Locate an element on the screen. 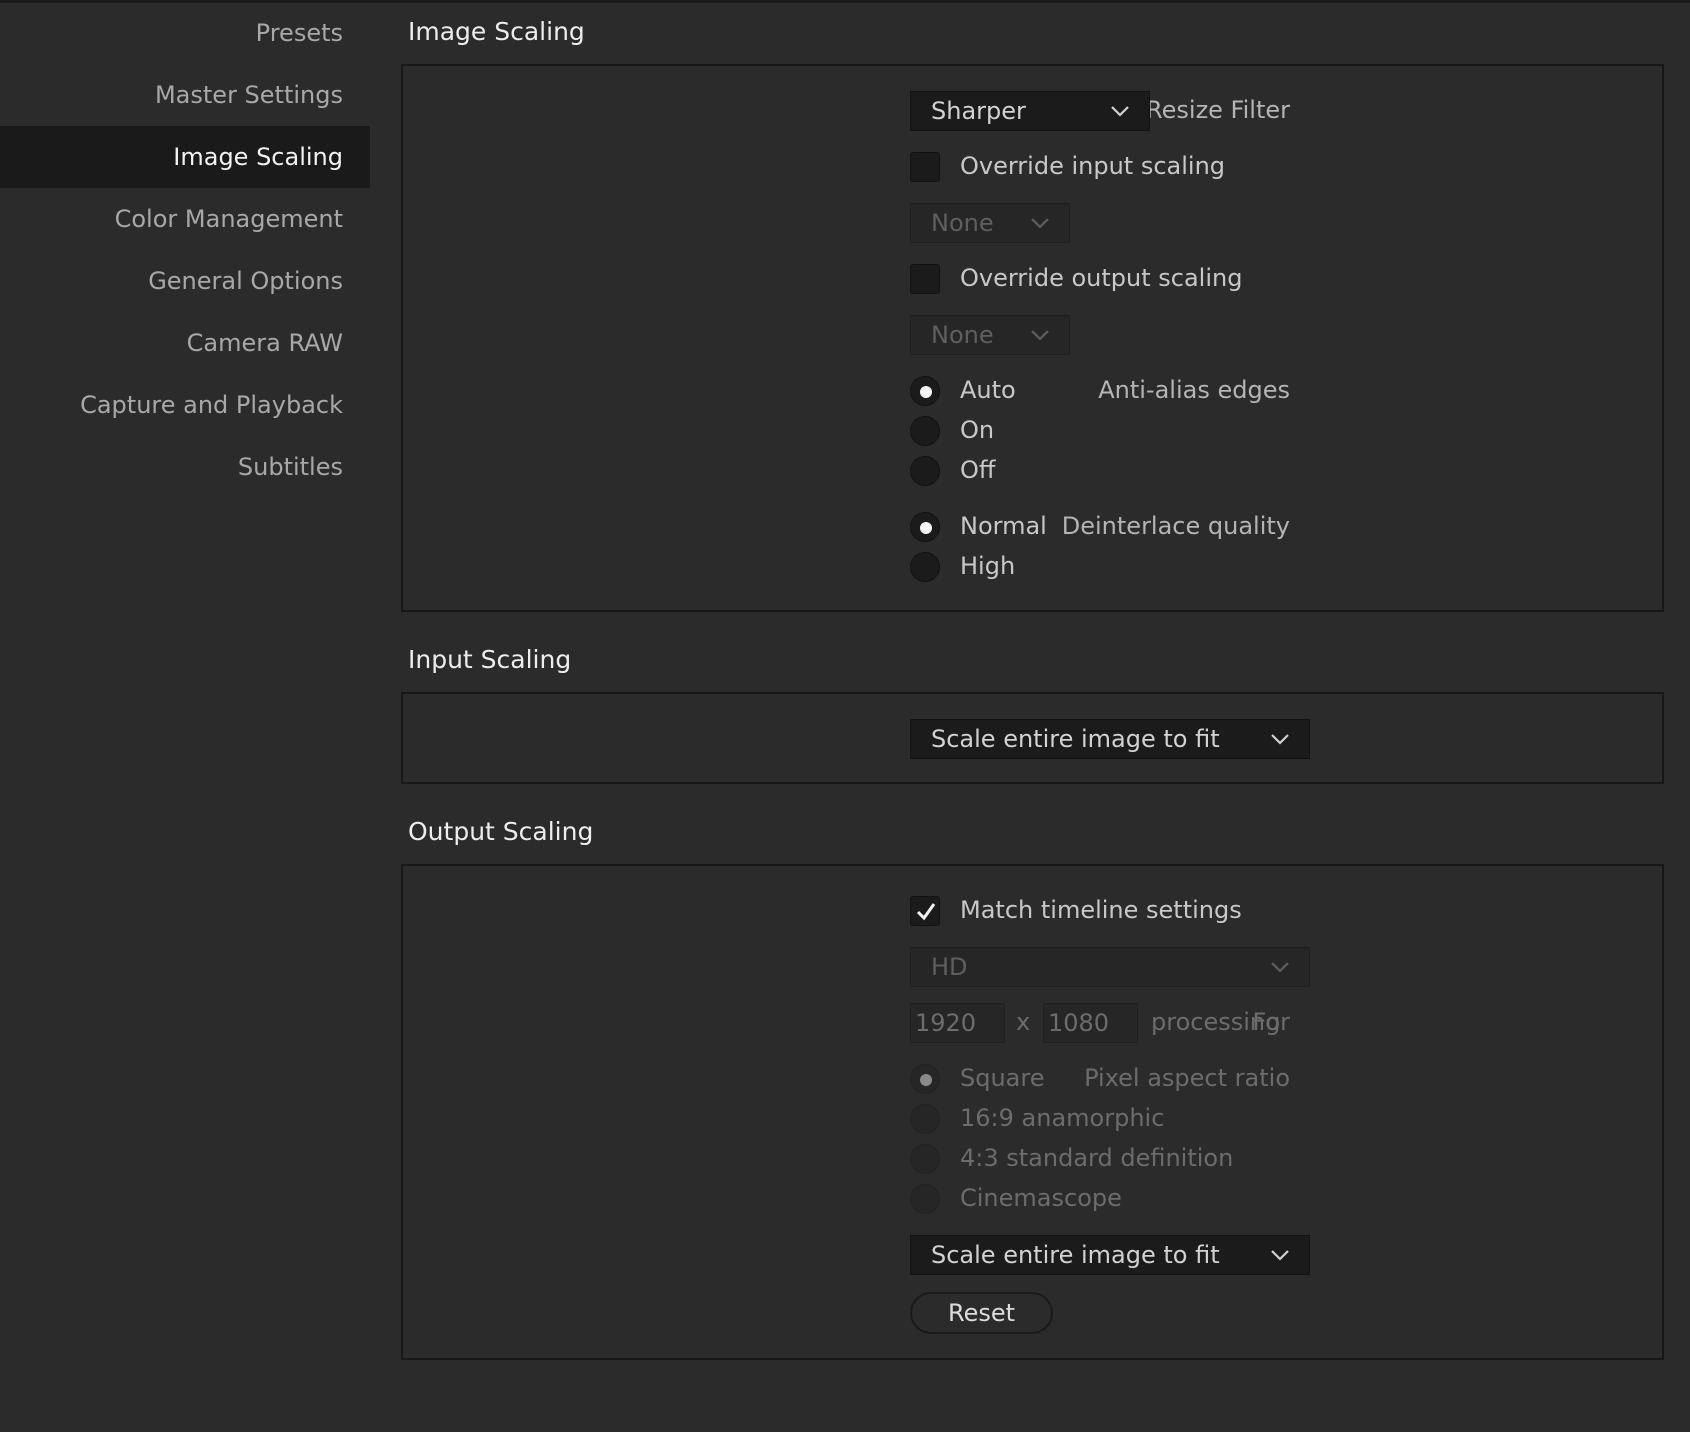 This screenshot has width=1690, height=1432. sidebar-item-capture-and-playback: Capture and Playback is located at coordinates (185, 405).